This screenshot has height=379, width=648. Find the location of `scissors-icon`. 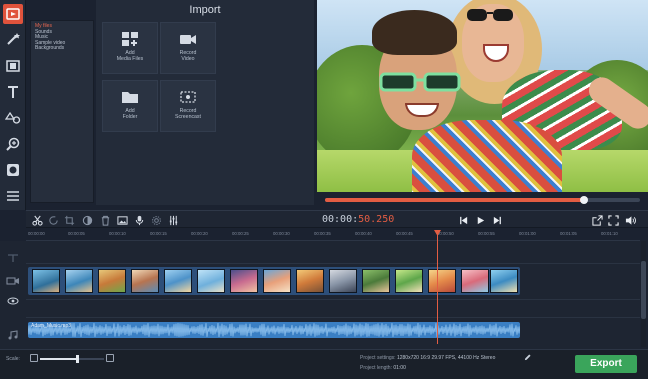

scissors-icon is located at coordinates (37, 220).